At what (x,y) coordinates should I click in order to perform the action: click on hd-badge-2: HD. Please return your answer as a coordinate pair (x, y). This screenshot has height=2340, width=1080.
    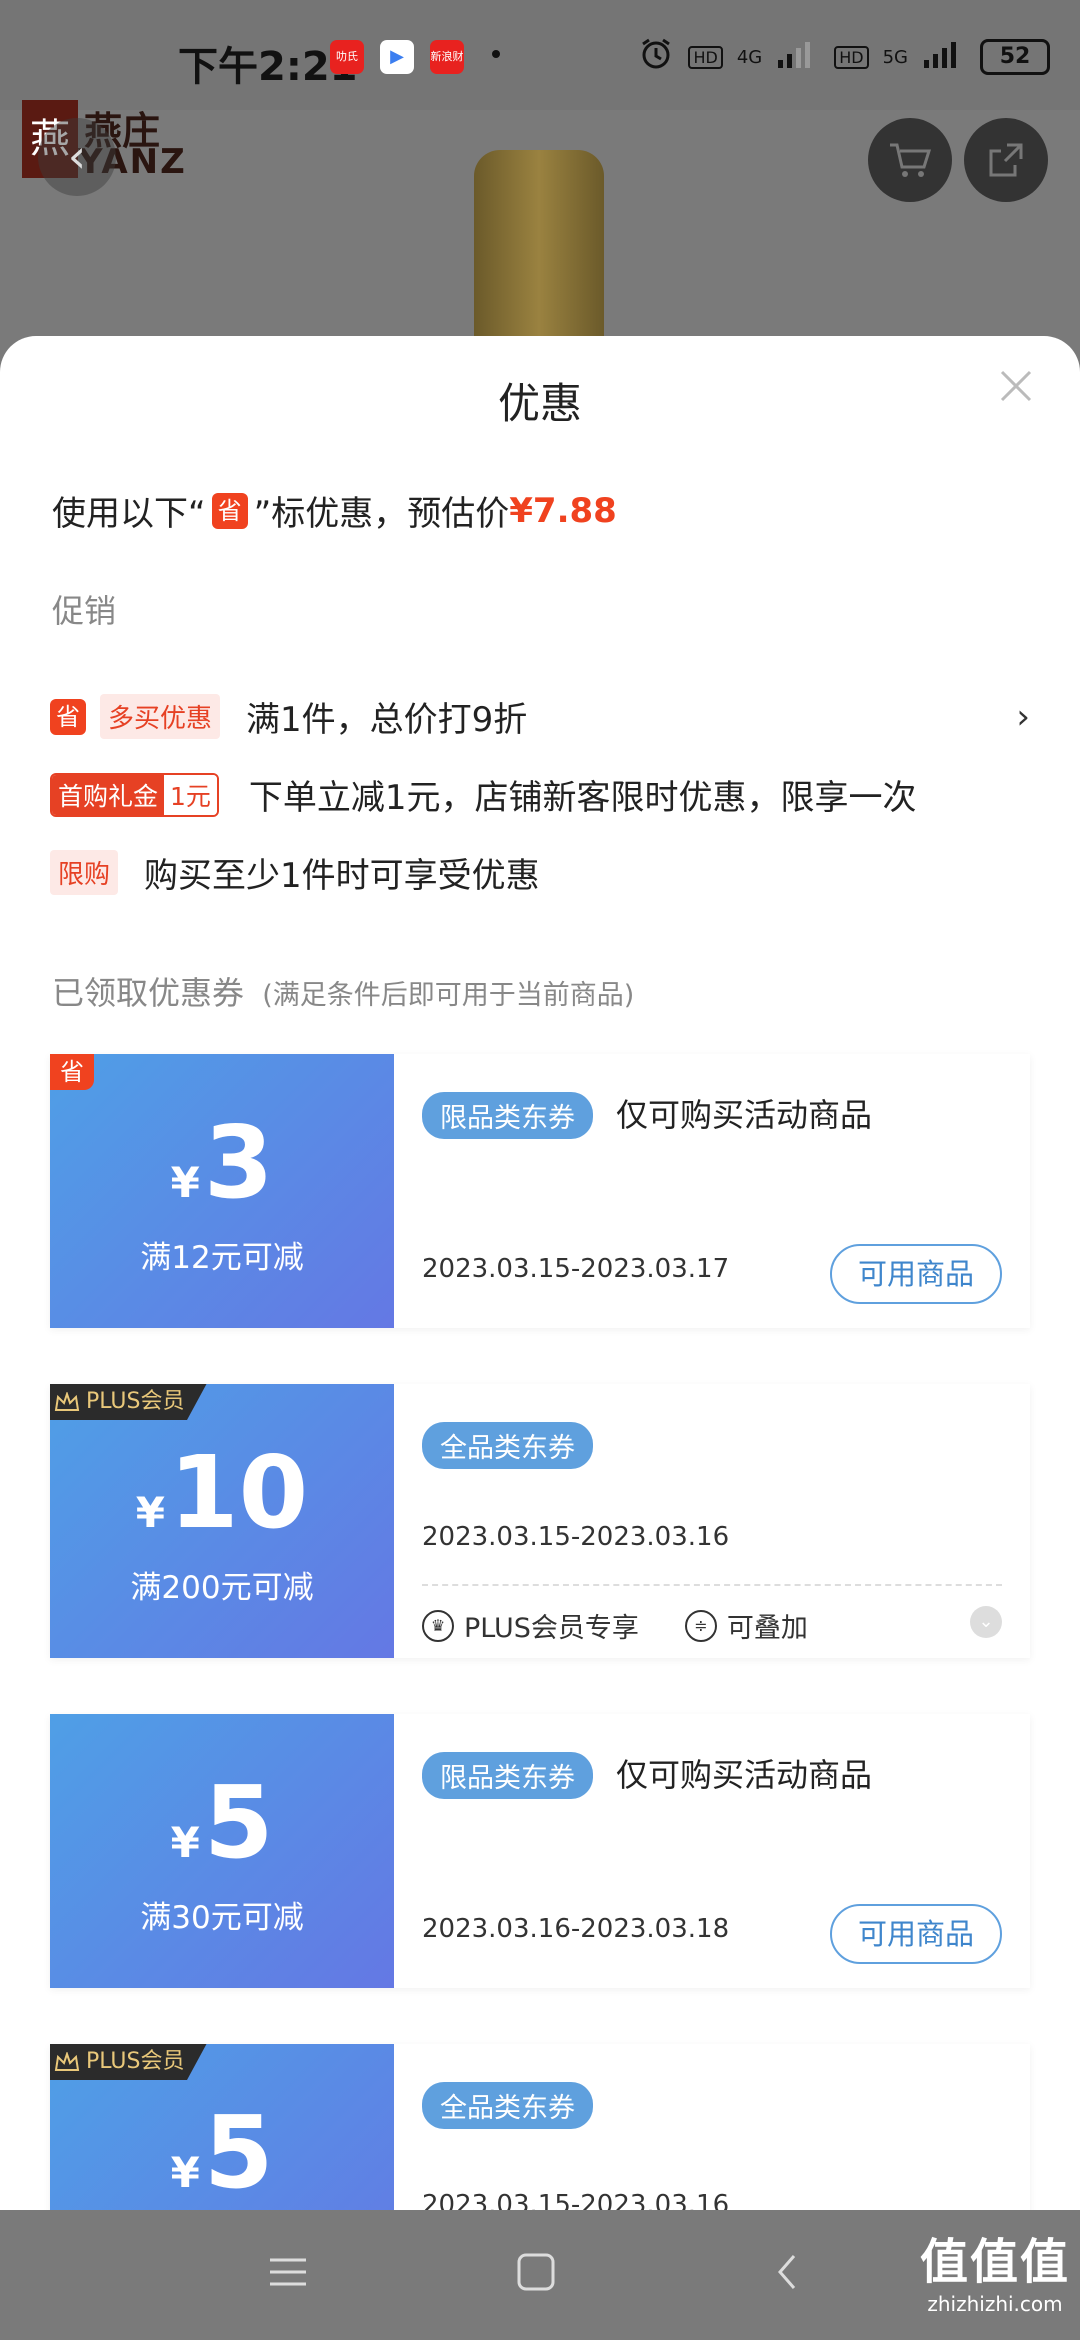
    Looking at the image, I should click on (851, 57).